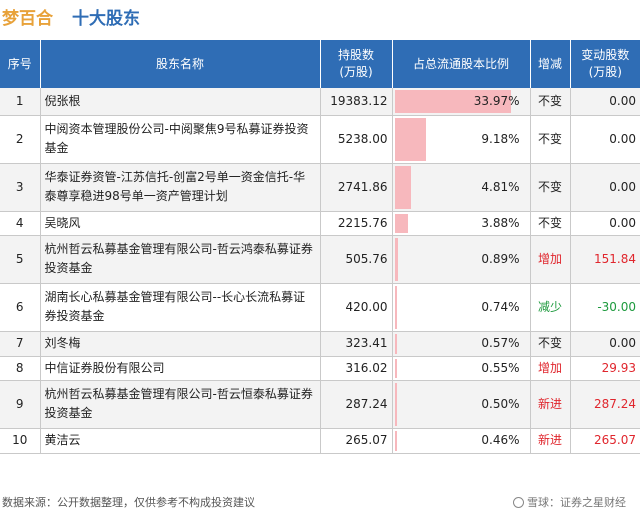 This screenshot has width=640, height=510. What do you see at coordinates (496, 100) in the screenshot?
I see `ratio-value: 33.97%` at bounding box center [496, 100].